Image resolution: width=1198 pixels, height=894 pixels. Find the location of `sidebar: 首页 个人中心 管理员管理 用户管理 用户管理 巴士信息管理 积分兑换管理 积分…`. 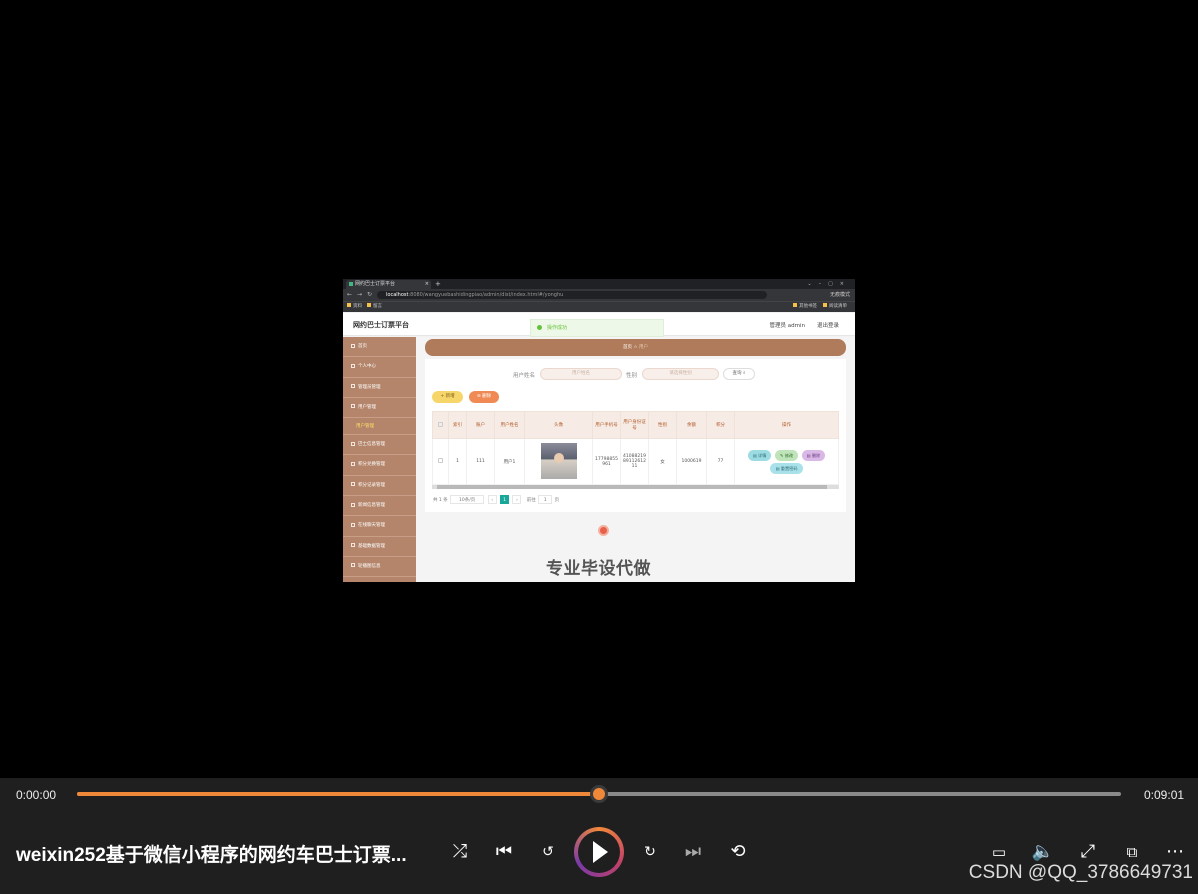

sidebar: 首页 个人中心 管理员管理 用户管理 用户管理 巴士信息管理 积分兑换管理 积分… is located at coordinates (379, 459).